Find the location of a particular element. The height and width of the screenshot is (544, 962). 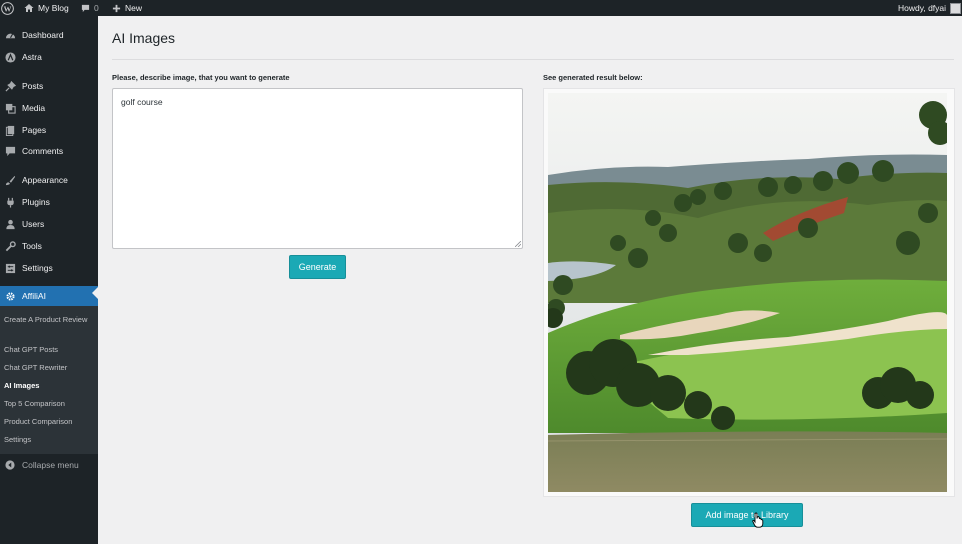

current-menu-arrow is located at coordinates (95, 293).